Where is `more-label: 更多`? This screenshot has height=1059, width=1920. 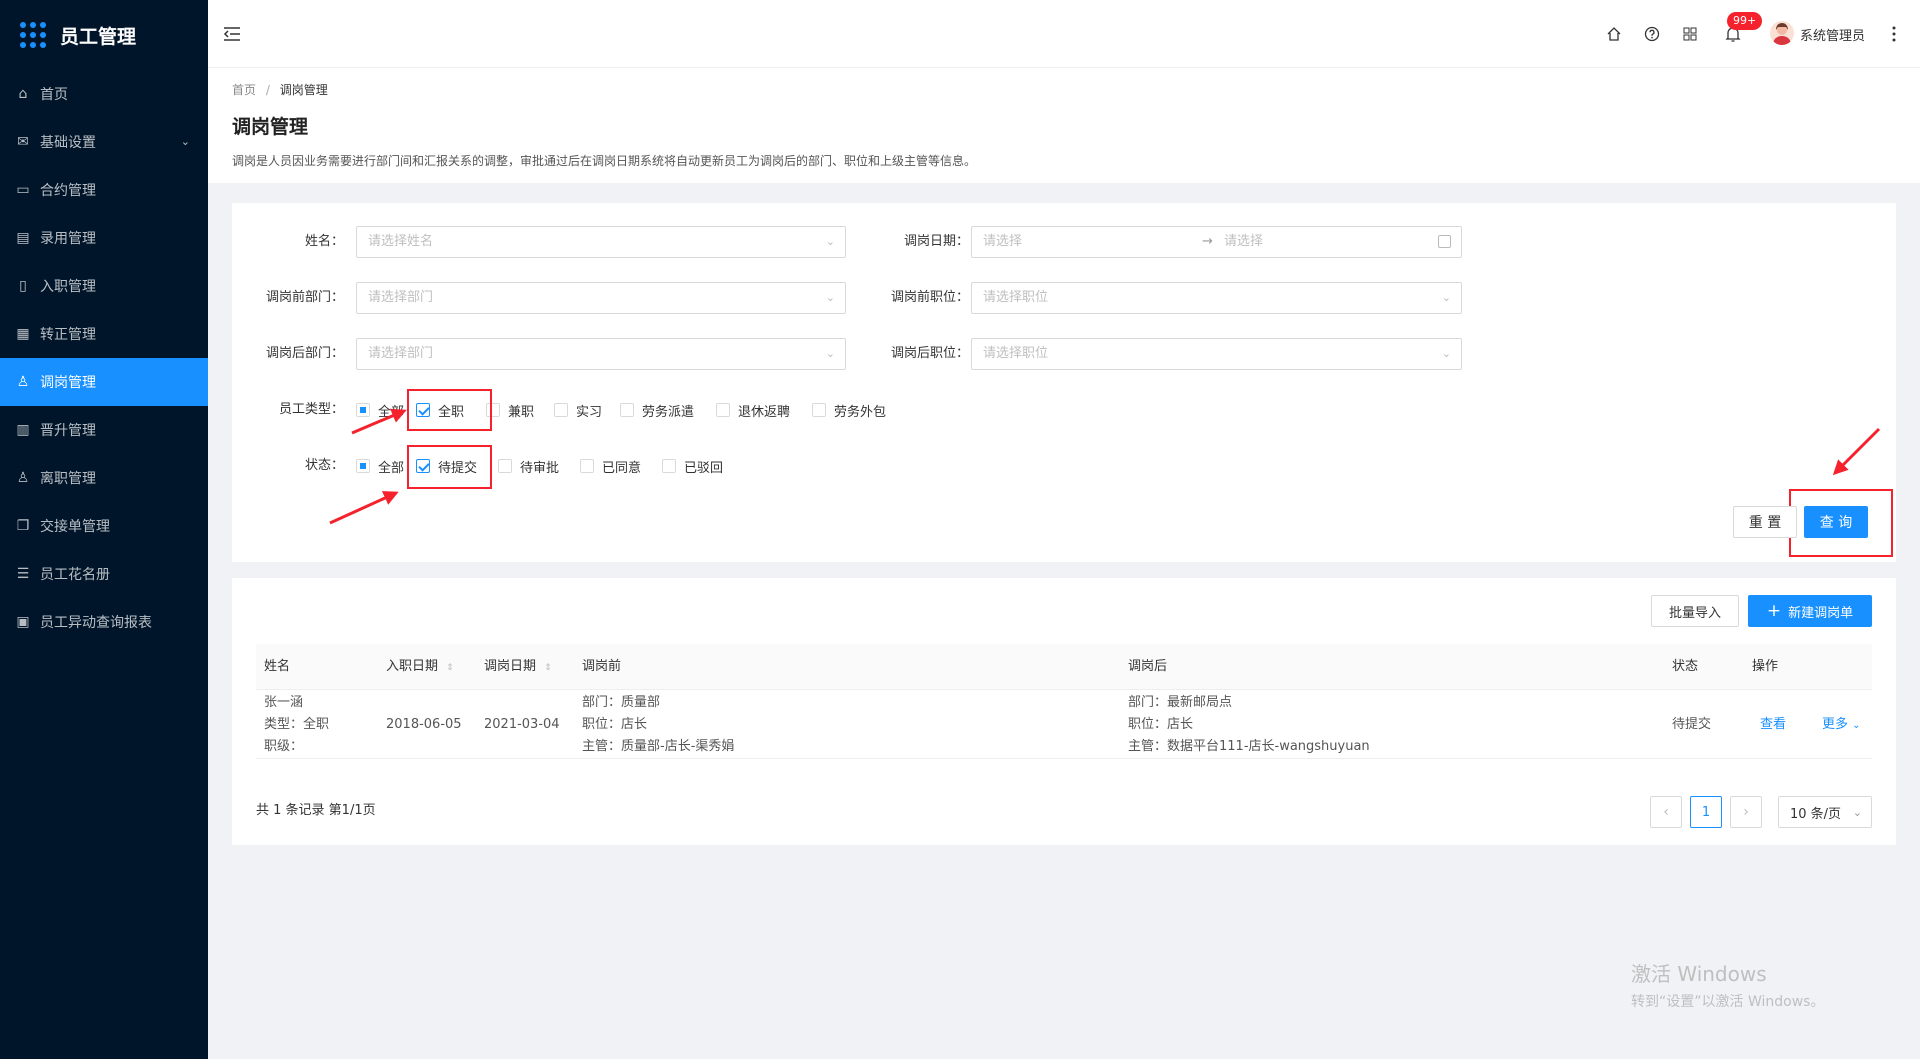 more-label: 更多 is located at coordinates (1835, 724).